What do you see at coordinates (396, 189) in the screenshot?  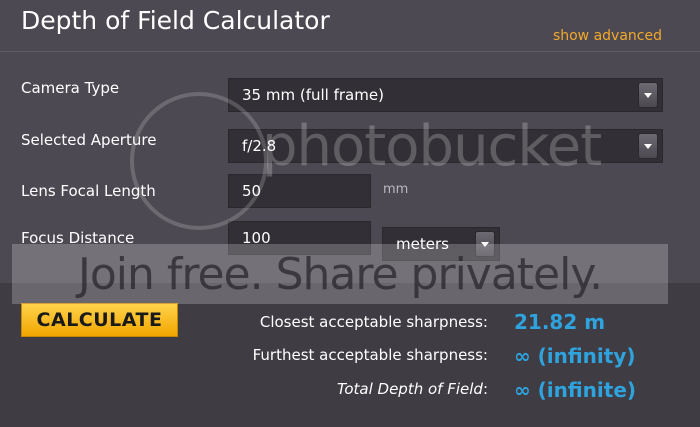 I see `focal-length-unit: mm` at bounding box center [396, 189].